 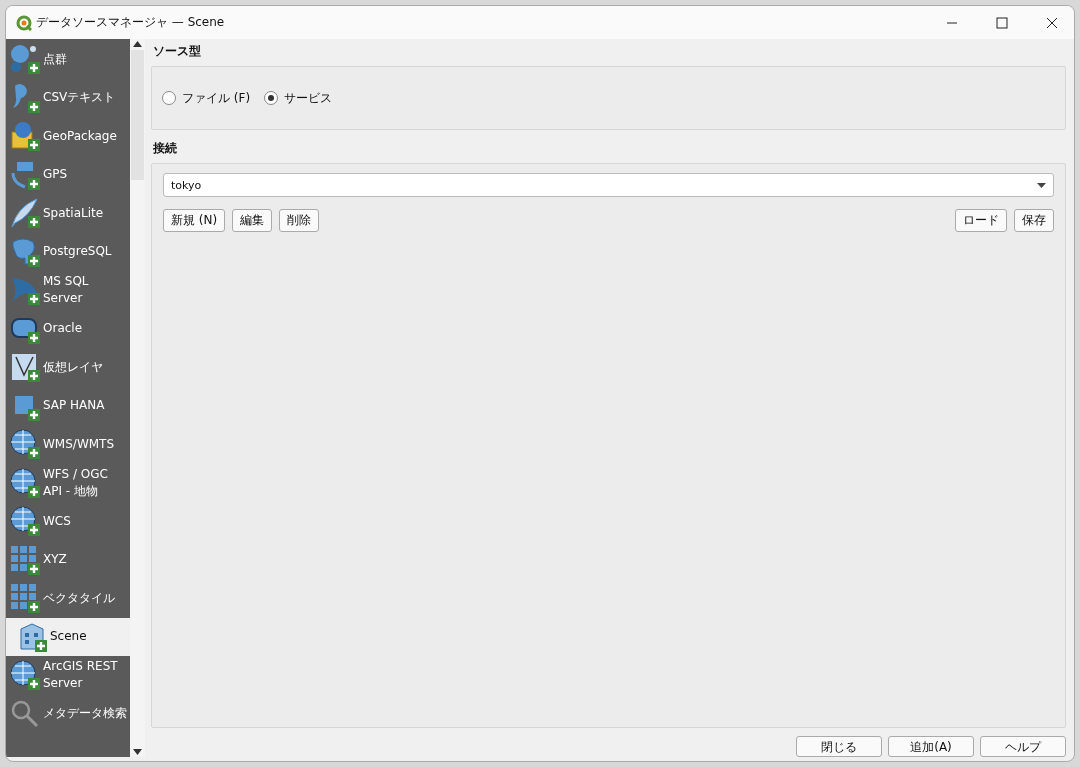 I want to click on maximize-icon, so click(x=1002, y=22).